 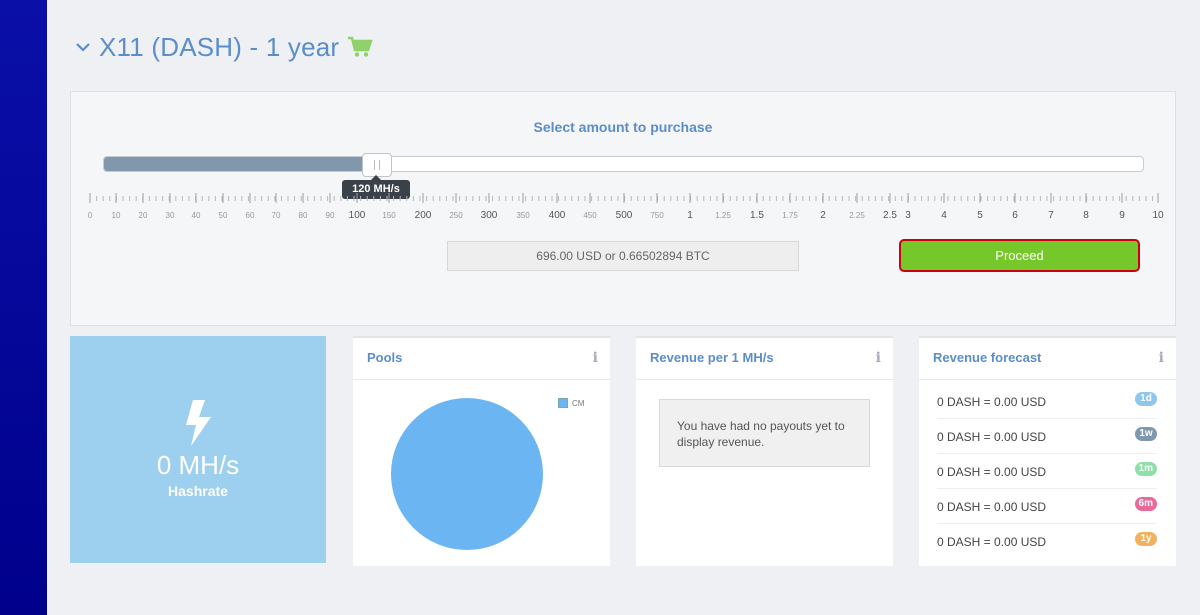 I want to click on legend-label: CM, so click(x=578, y=403).